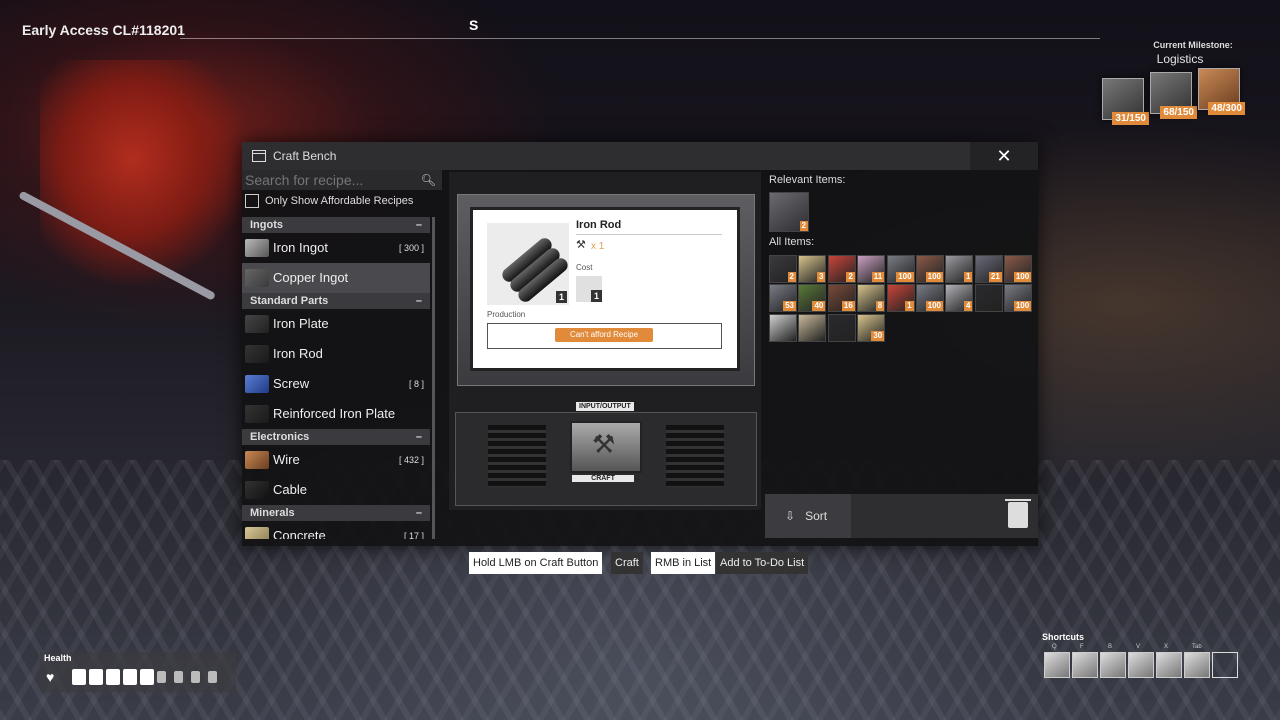 The width and height of the screenshot is (1280, 720). What do you see at coordinates (336, 460) in the screenshot?
I see `recipe-item: Wire [ 432 ]` at bounding box center [336, 460].